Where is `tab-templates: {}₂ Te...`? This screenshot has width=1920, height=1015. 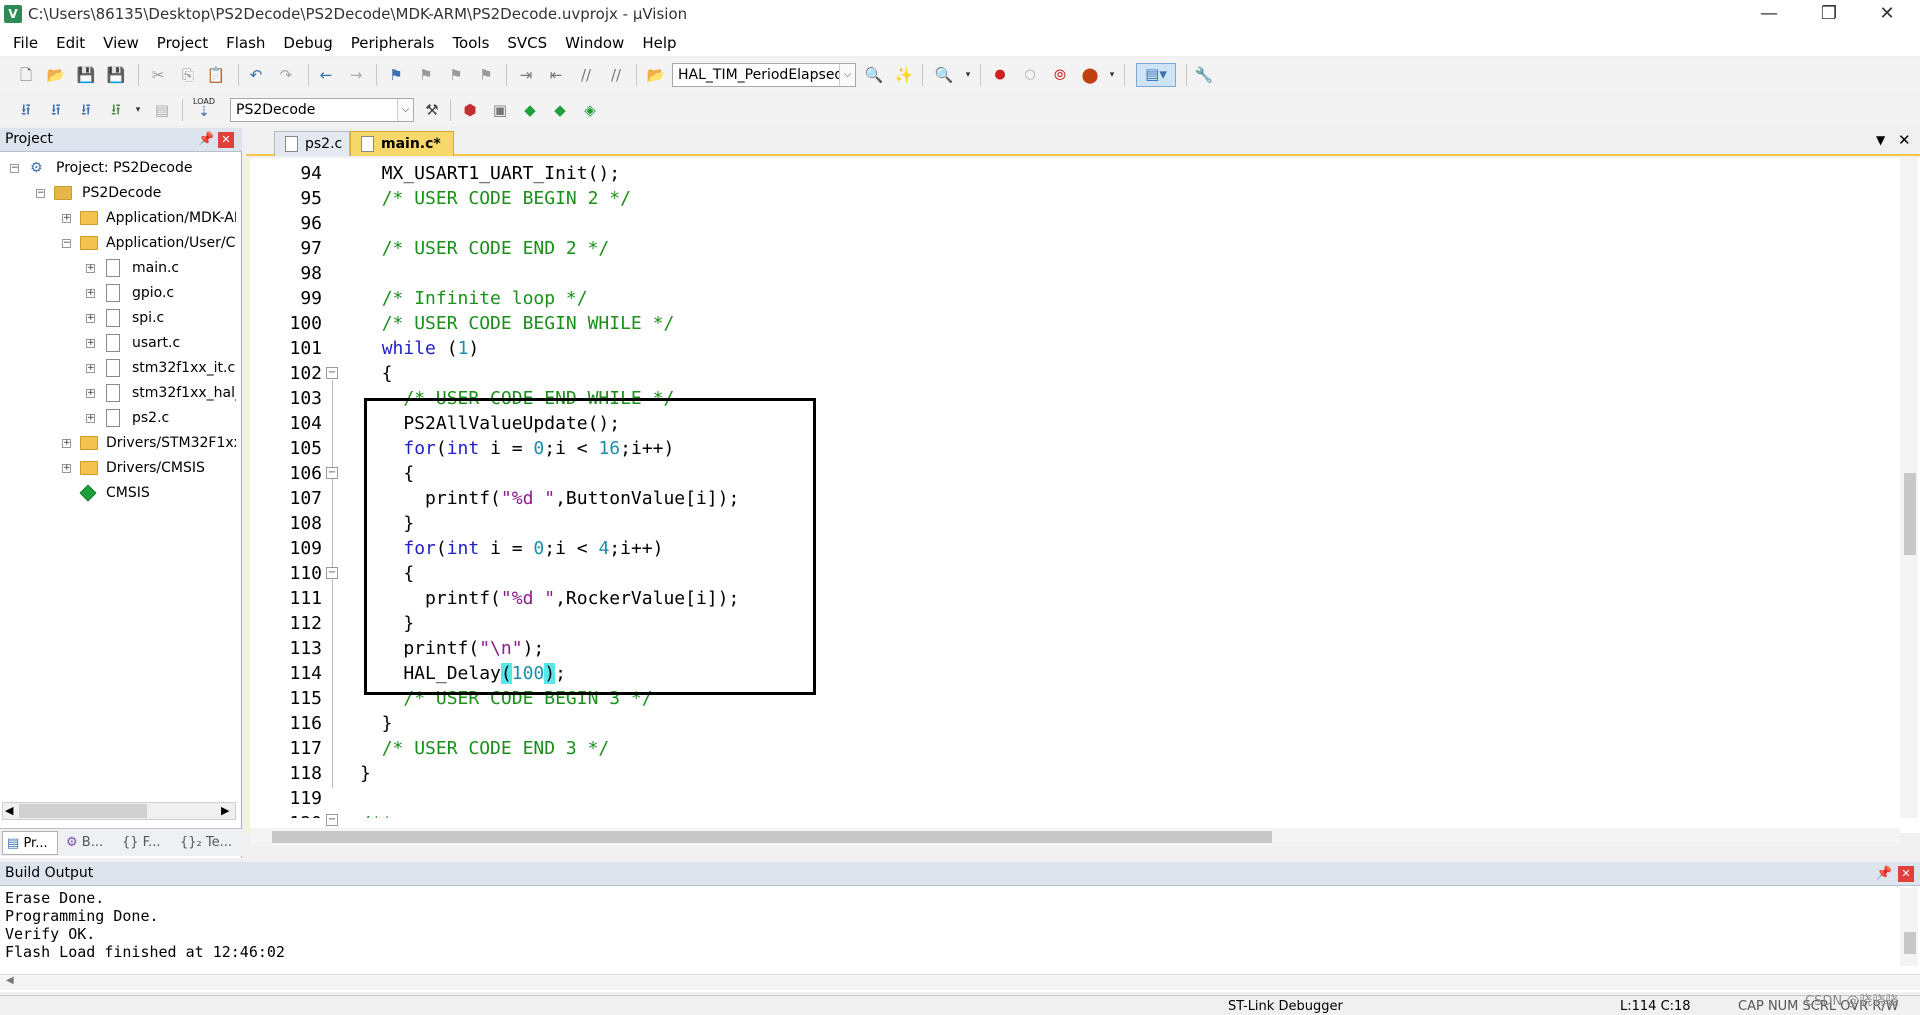 tab-templates: {}₂ Te... is located at coordinates (207, 843).